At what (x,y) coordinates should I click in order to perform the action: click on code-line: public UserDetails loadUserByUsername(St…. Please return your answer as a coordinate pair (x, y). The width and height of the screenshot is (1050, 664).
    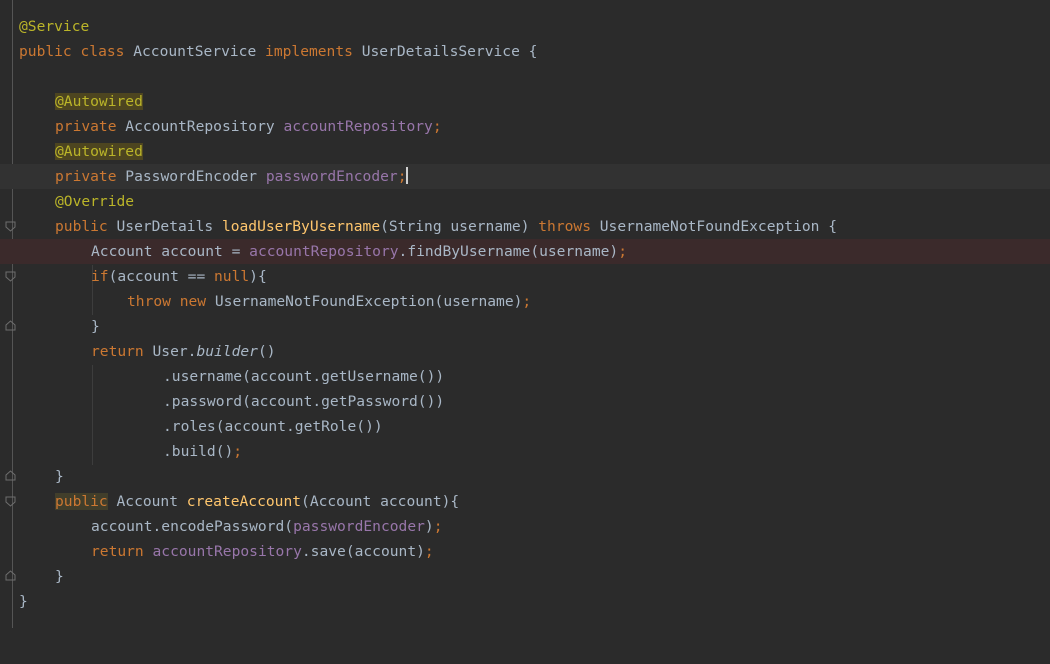
    Looking at the image, I should click on (525, 226).